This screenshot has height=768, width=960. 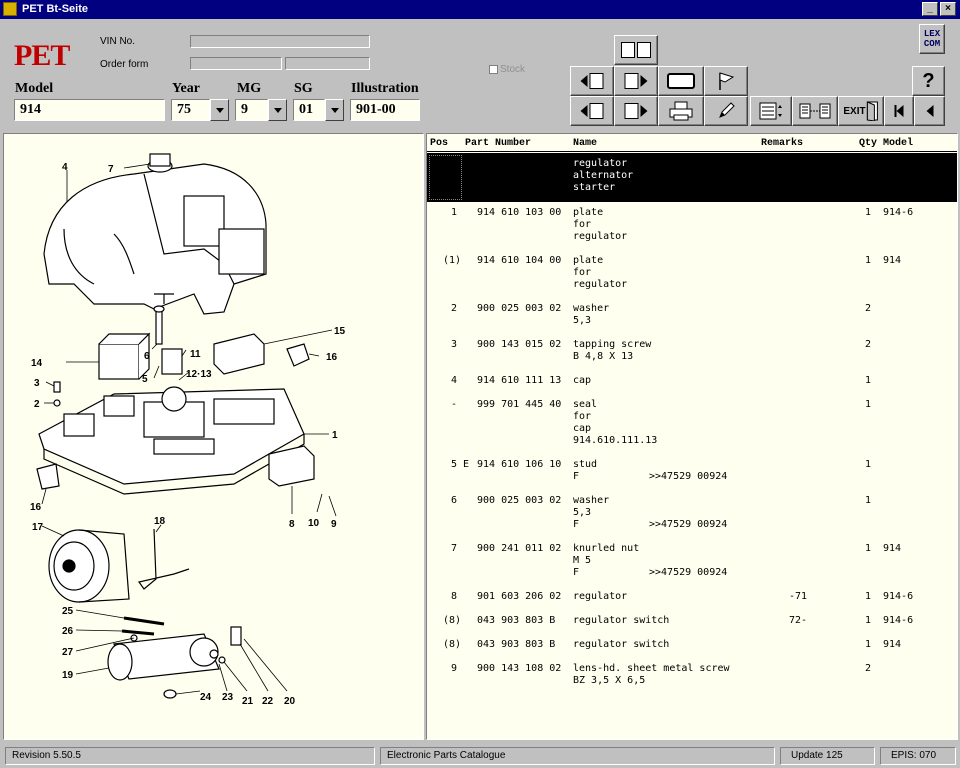 I want to click on year-label: Year, so click(x=186, y=88).